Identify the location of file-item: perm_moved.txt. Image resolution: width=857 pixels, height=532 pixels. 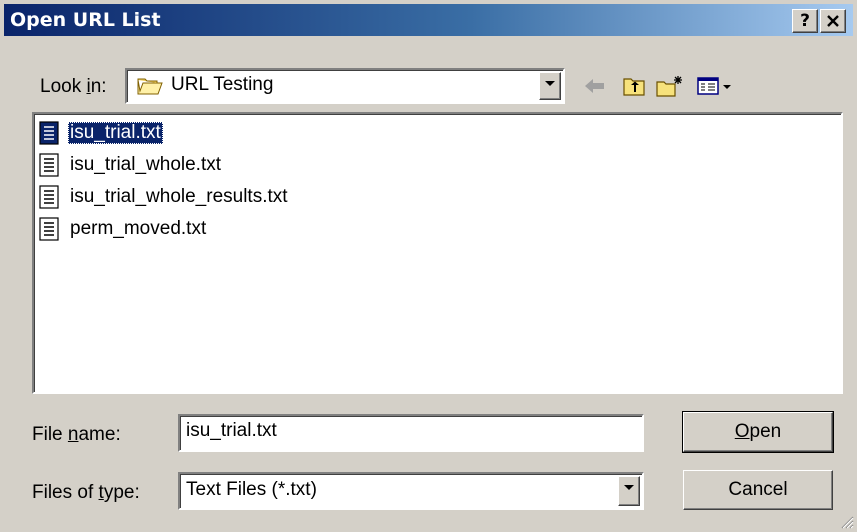
(122, 229).